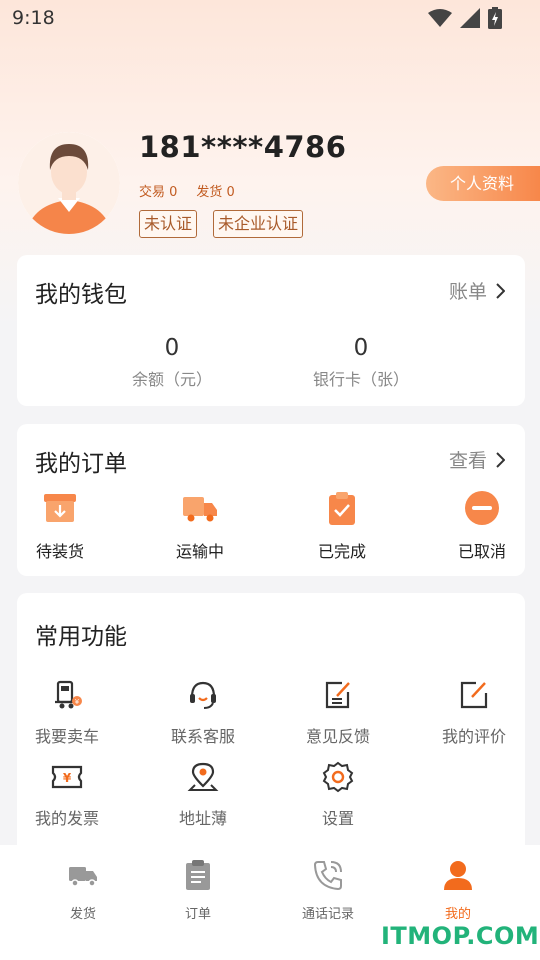 Image resolution: width=540 pixels, height=960 pixels. What do you see at coordinates (202, 818) in the screenshot?
I see `func-address-book-label: 地址薄` at bounding box center [202, 818].